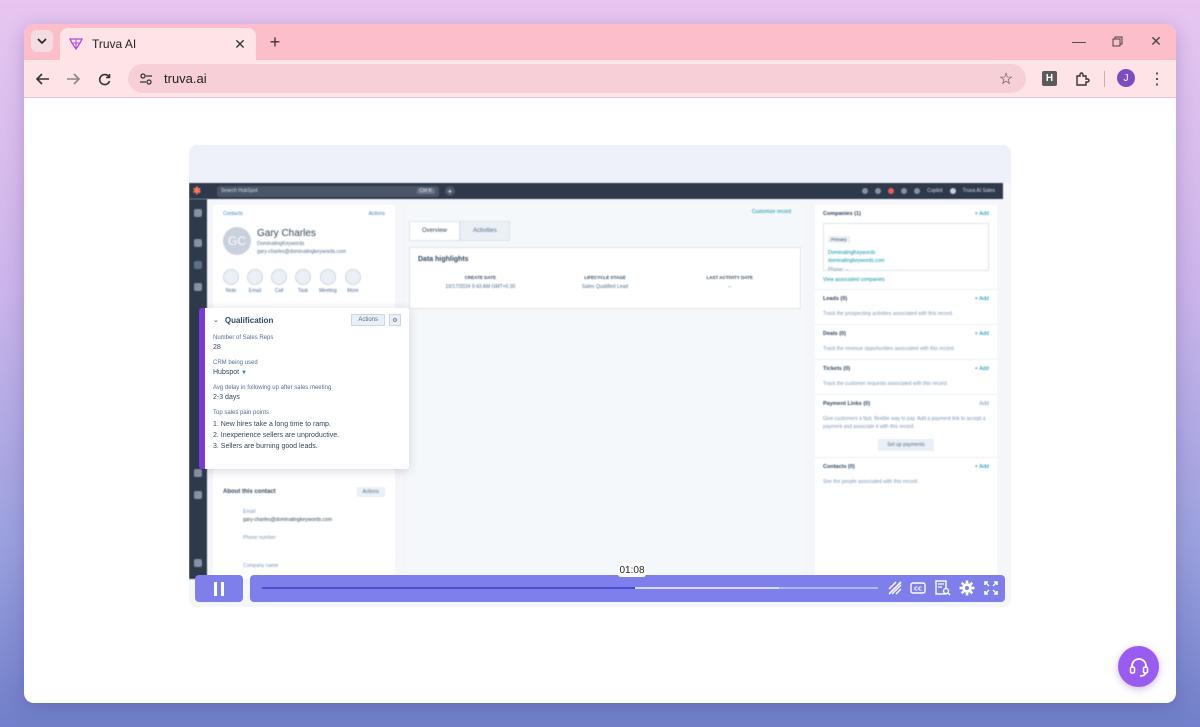 The width and height of the screenshot is (1200, 727). Describe the element at coordinates (197, 191) in the screenshot. I see `hubspot-logo-icon: ✱` at that location.